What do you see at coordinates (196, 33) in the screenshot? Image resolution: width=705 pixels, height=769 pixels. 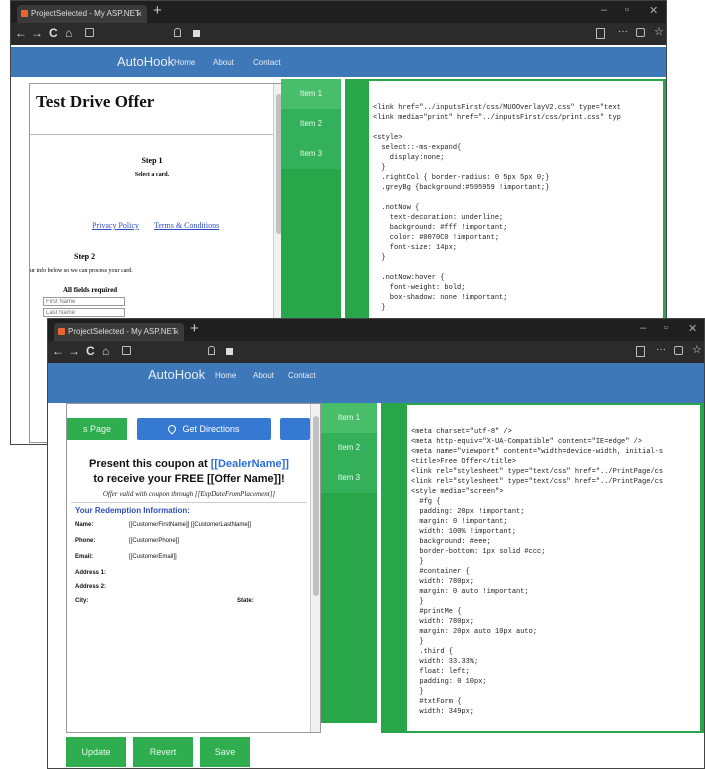 I see `lock-icon` at bounding box center [196, 33].